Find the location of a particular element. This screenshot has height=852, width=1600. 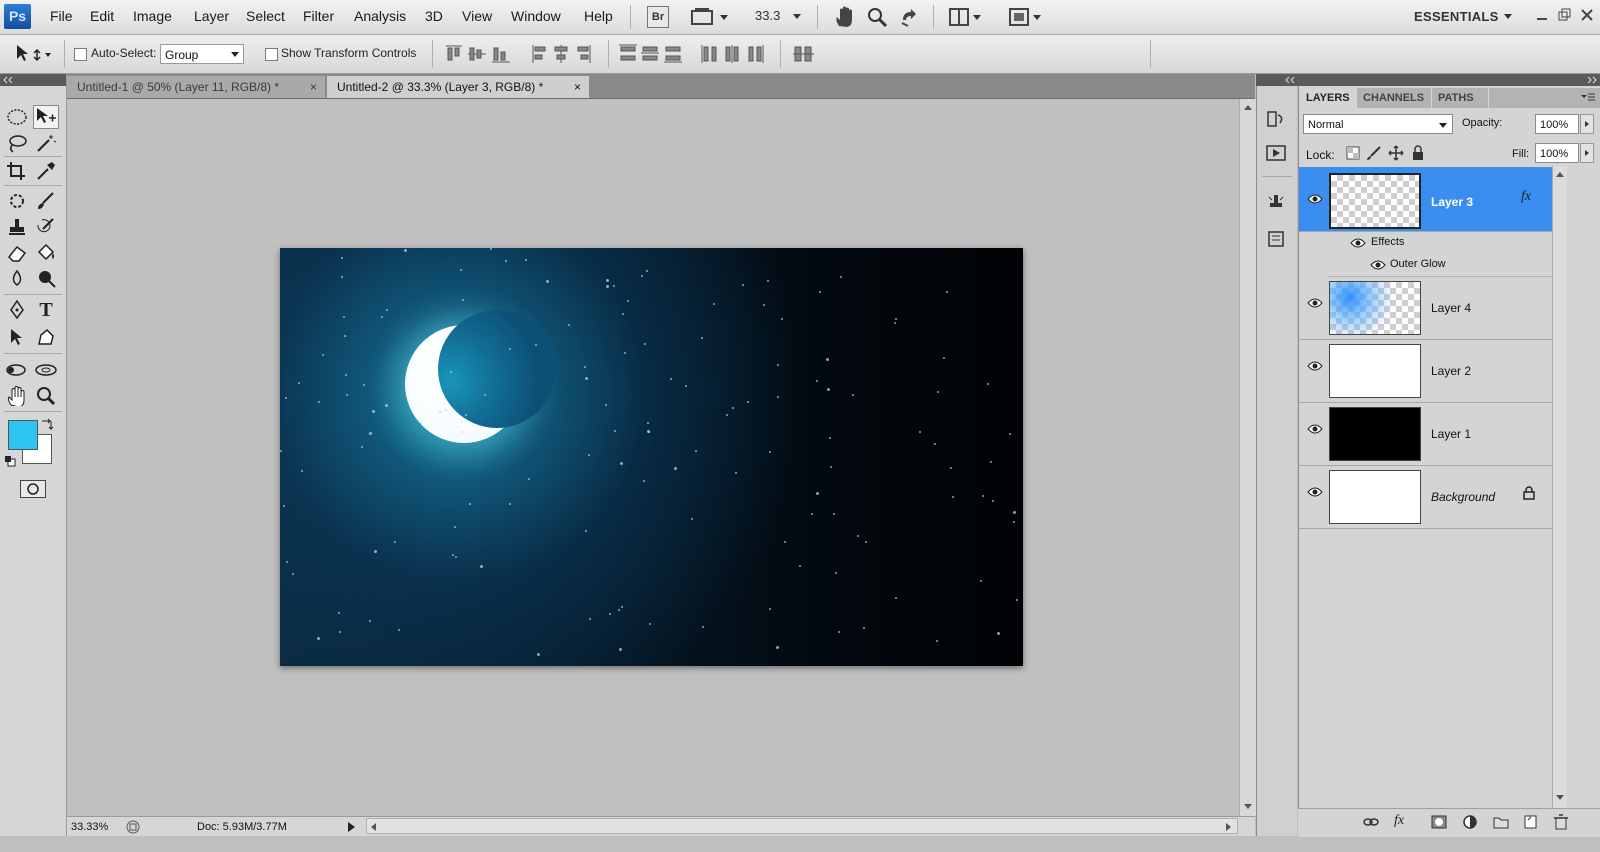

view-extras-button is located at coordinates (710, 17).